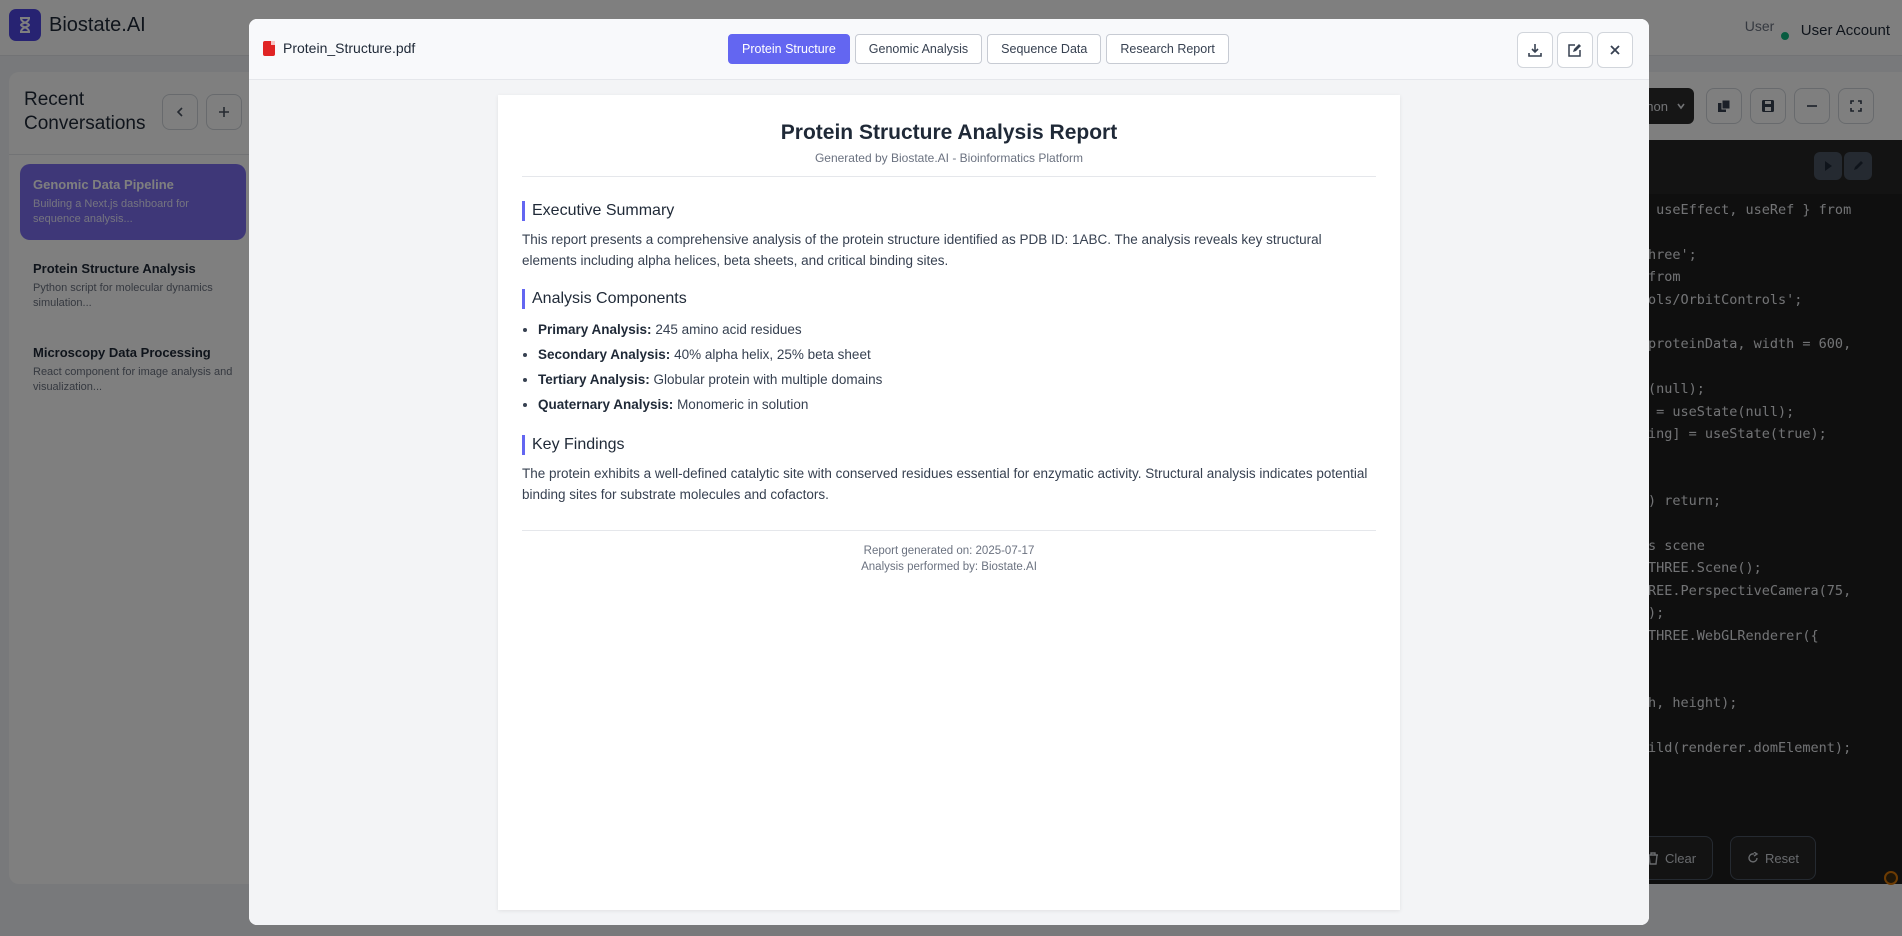  What do you see at coordinates (766, 379) in the screenshot?
I see `component-value: Globular protein with multiple domains` at bounding box center [766, 379].